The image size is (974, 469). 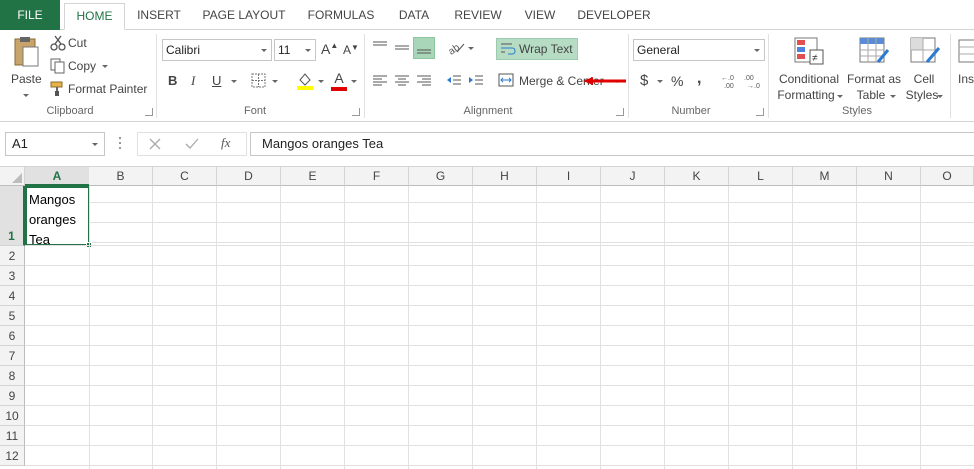 I want to click on row-header: 4, so click(x=12, y=296).